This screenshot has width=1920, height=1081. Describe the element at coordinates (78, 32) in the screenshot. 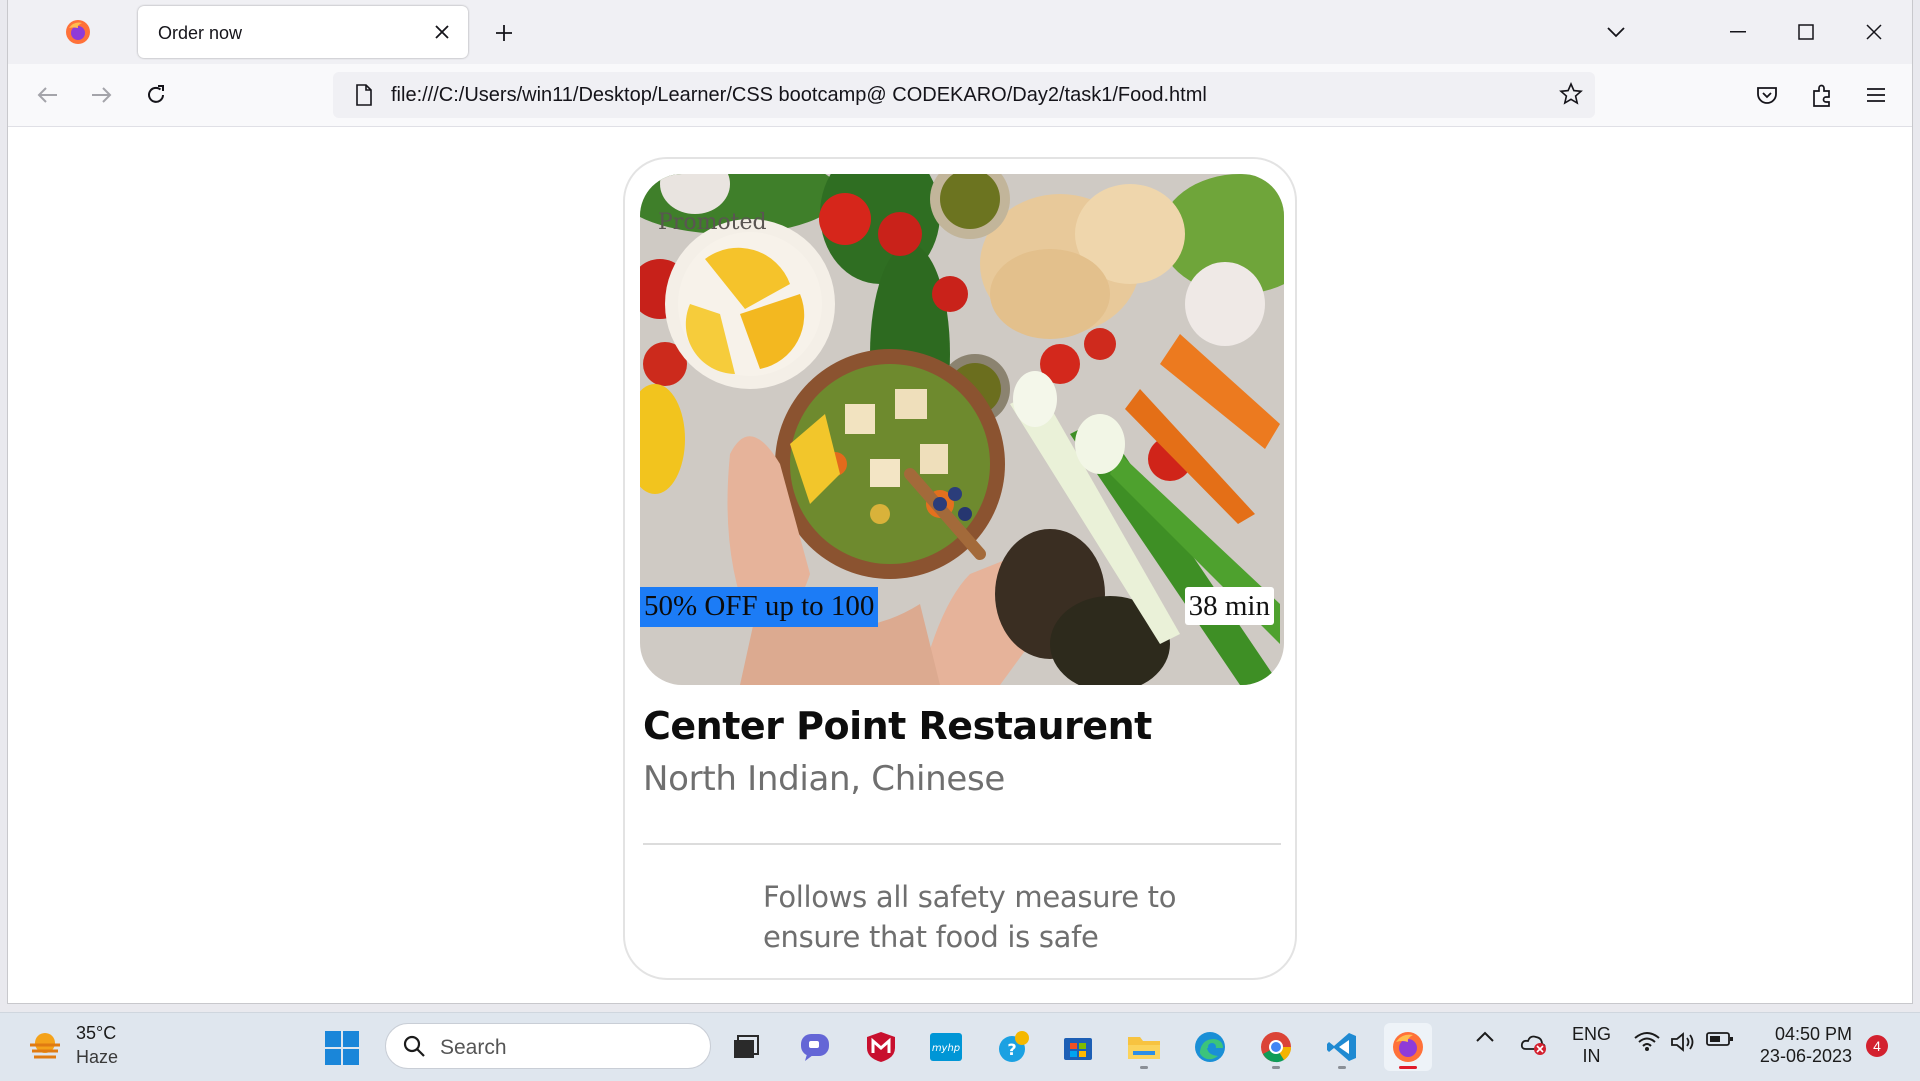

I see `firefox-view-icon` at that location.